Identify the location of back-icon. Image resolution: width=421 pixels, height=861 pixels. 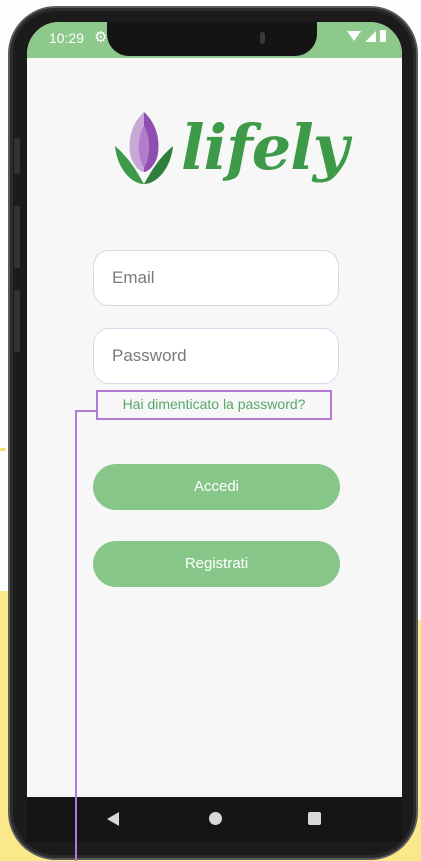
(113, 819).